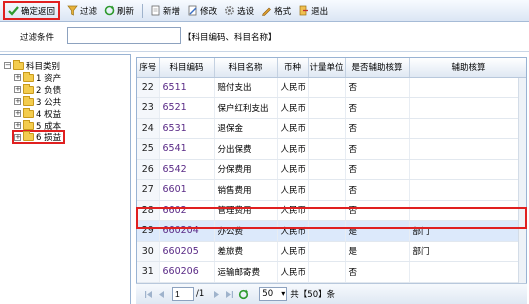 The image size is (529, 304). Describe the element at coordinates (119, 10) in the screenshot. I see `refresh-button: 刷新` at that location.